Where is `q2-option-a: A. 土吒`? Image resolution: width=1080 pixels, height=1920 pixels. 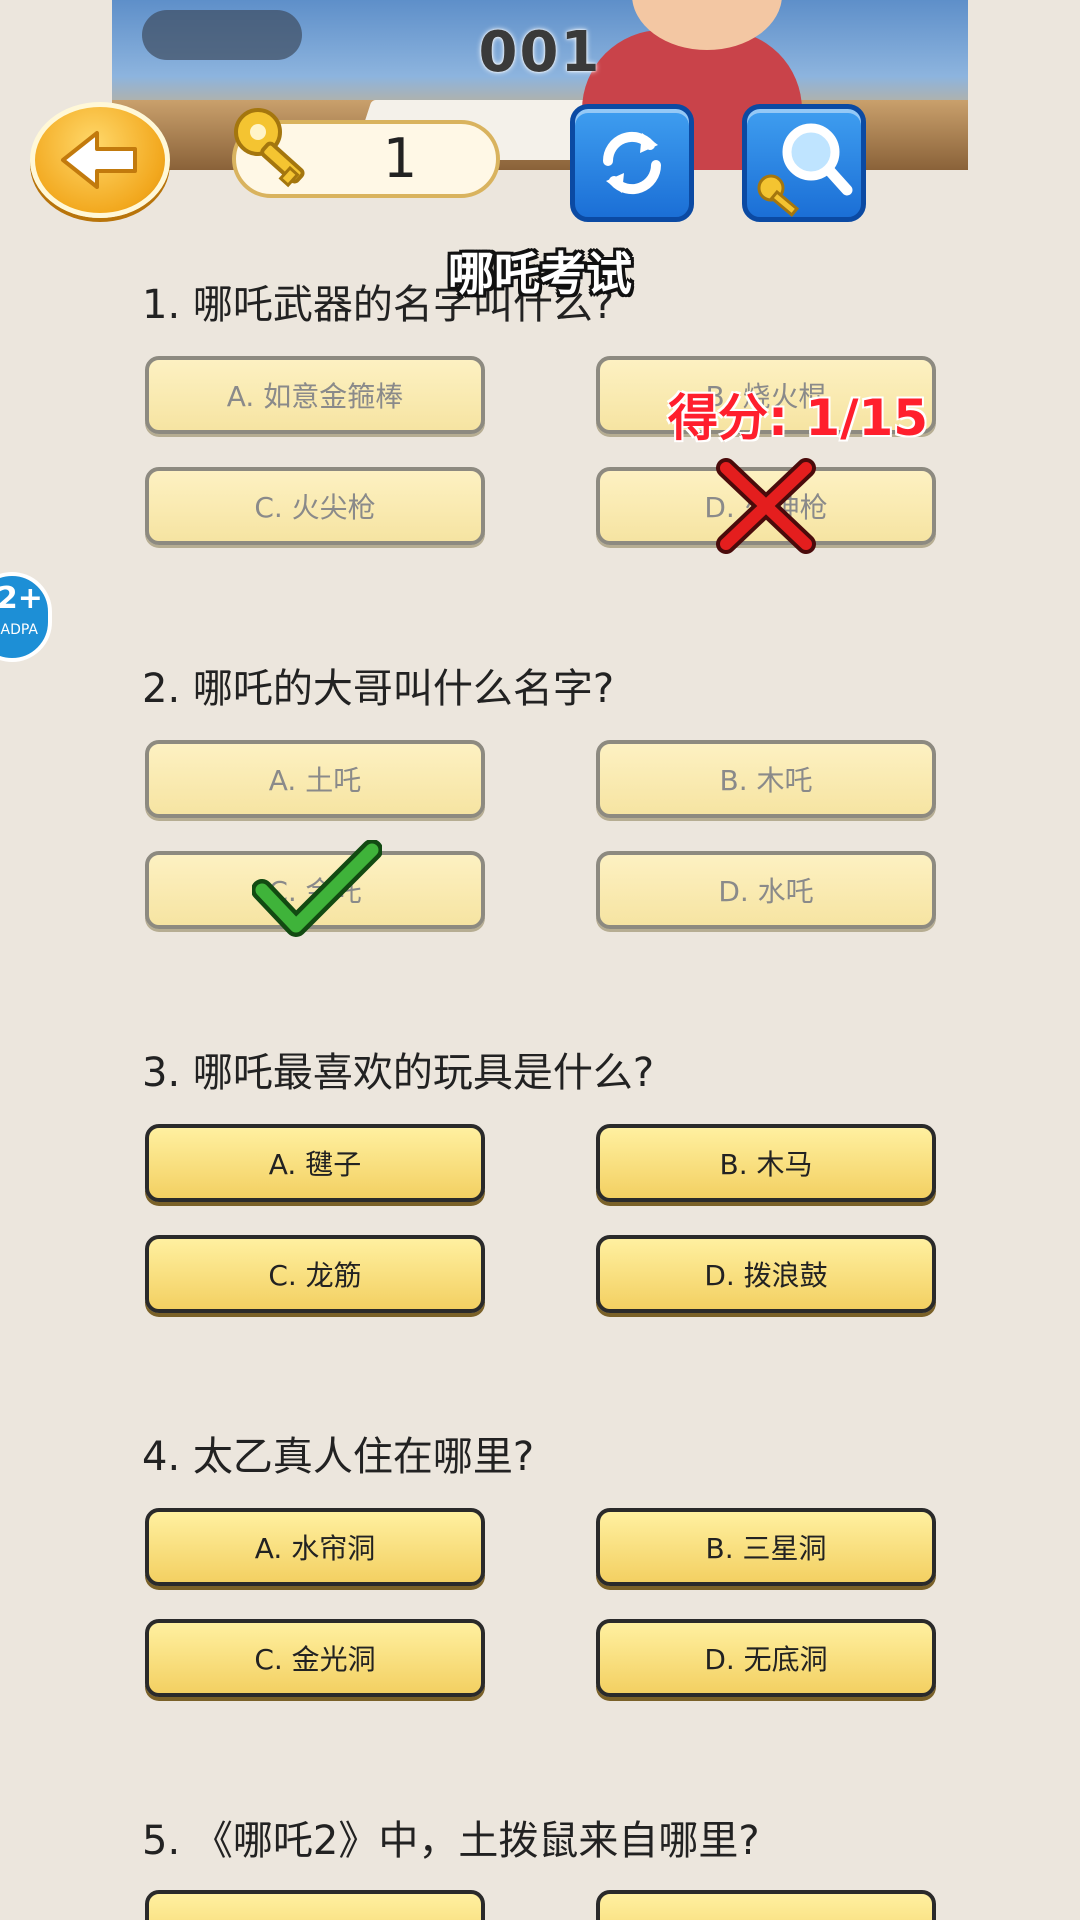
q2-option-a: A. 土吒 is located at coordinates (315, 779).